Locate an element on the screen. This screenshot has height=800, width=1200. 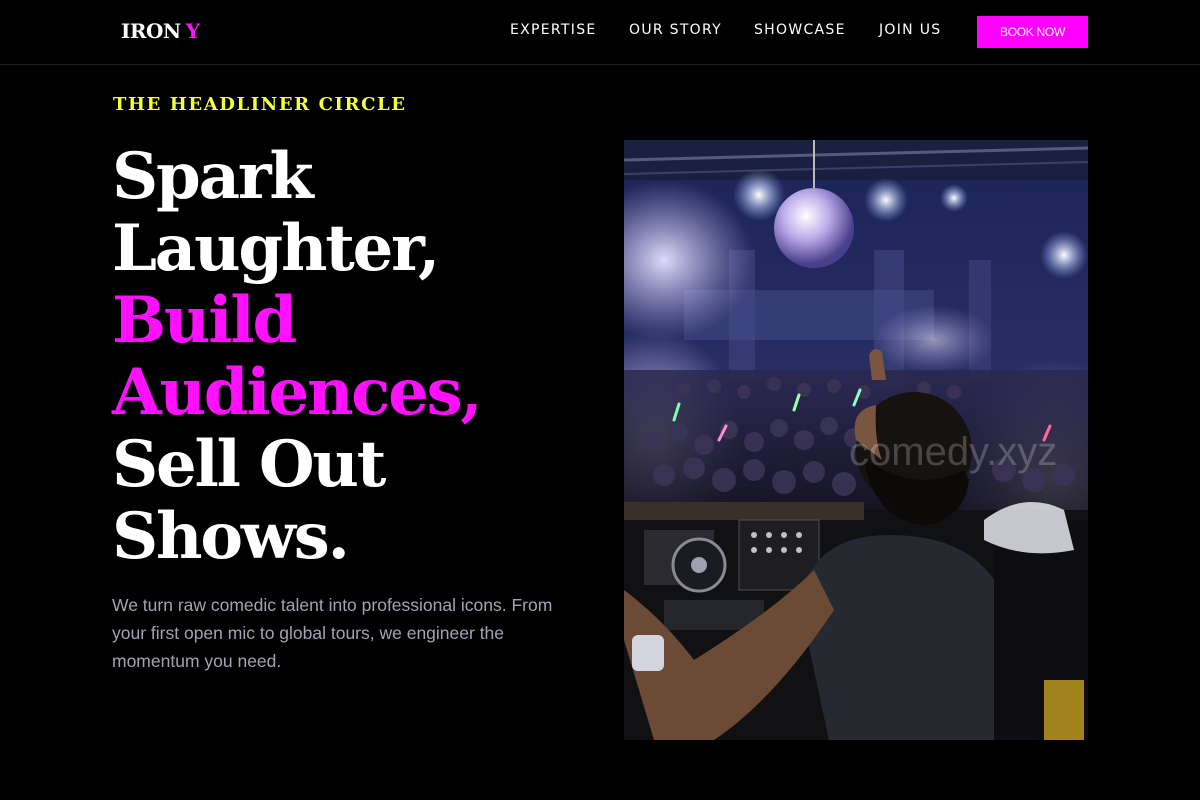
photo-watermark: comedy.xyz is located at coordinates (953, 452).